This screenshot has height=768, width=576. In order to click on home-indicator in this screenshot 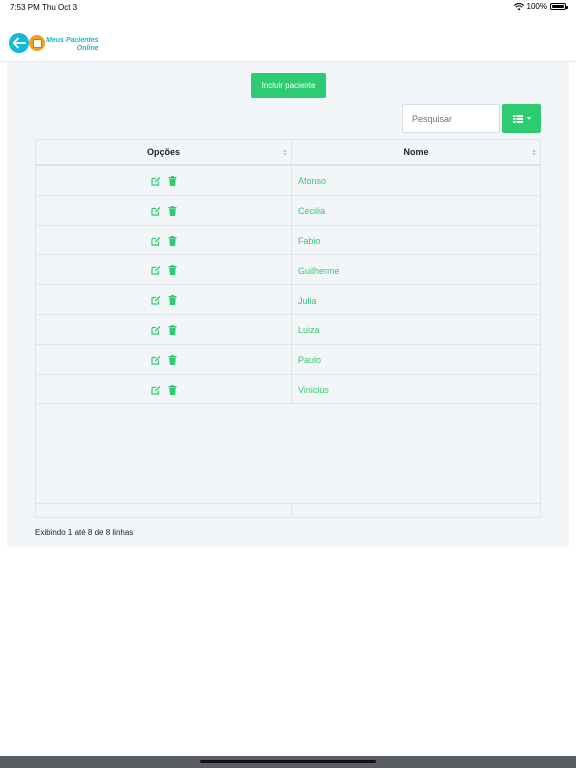, I will do `click(288, 761)`.